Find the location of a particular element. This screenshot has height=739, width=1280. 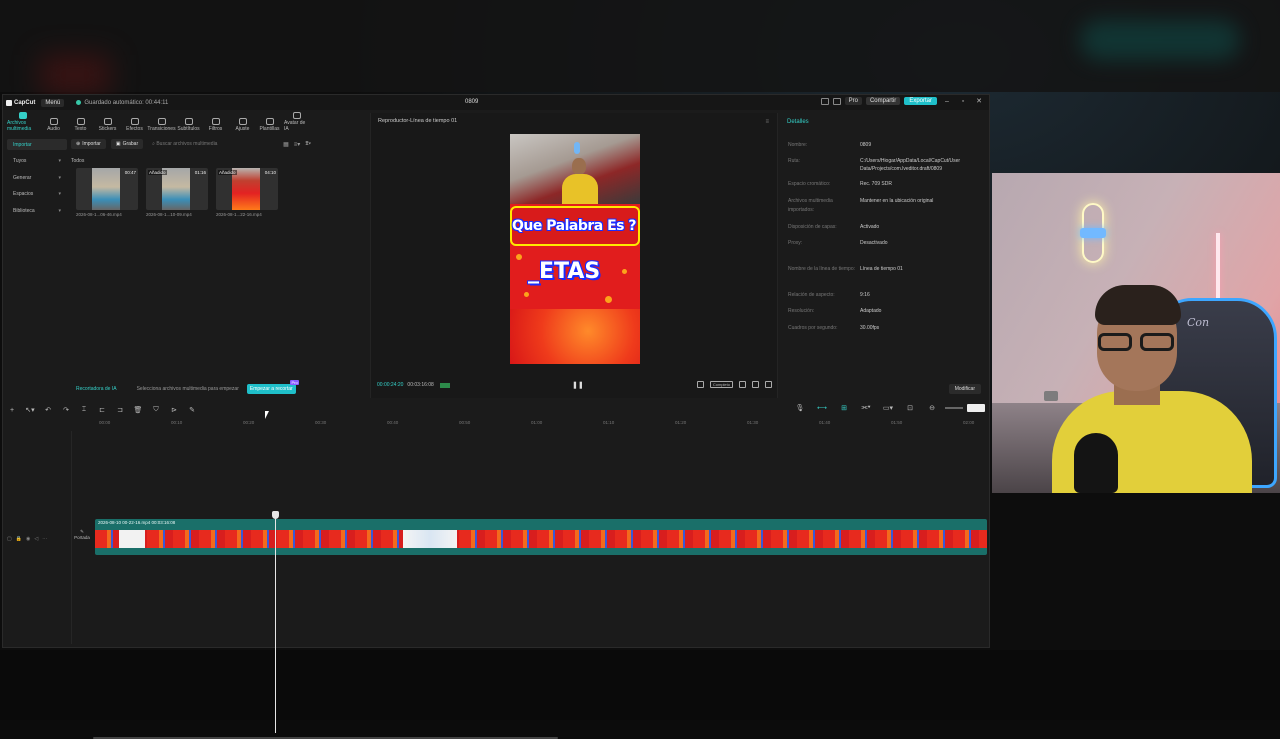

tab-filters: Filtros is located at coordinates (215, 125).